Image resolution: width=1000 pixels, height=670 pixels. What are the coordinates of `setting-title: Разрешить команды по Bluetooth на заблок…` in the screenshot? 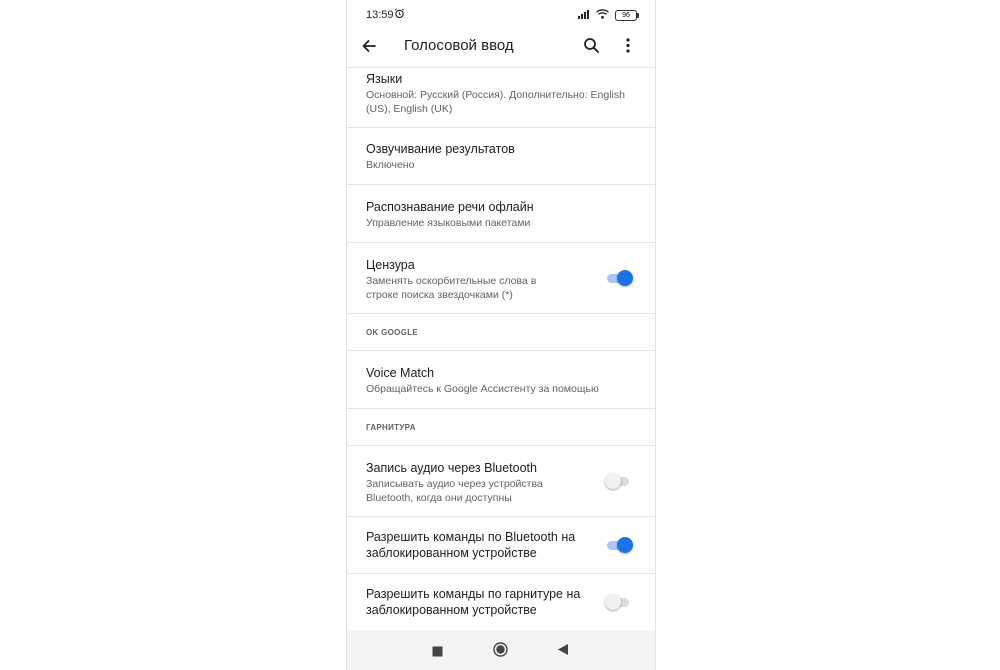 It's located at (471, 545).